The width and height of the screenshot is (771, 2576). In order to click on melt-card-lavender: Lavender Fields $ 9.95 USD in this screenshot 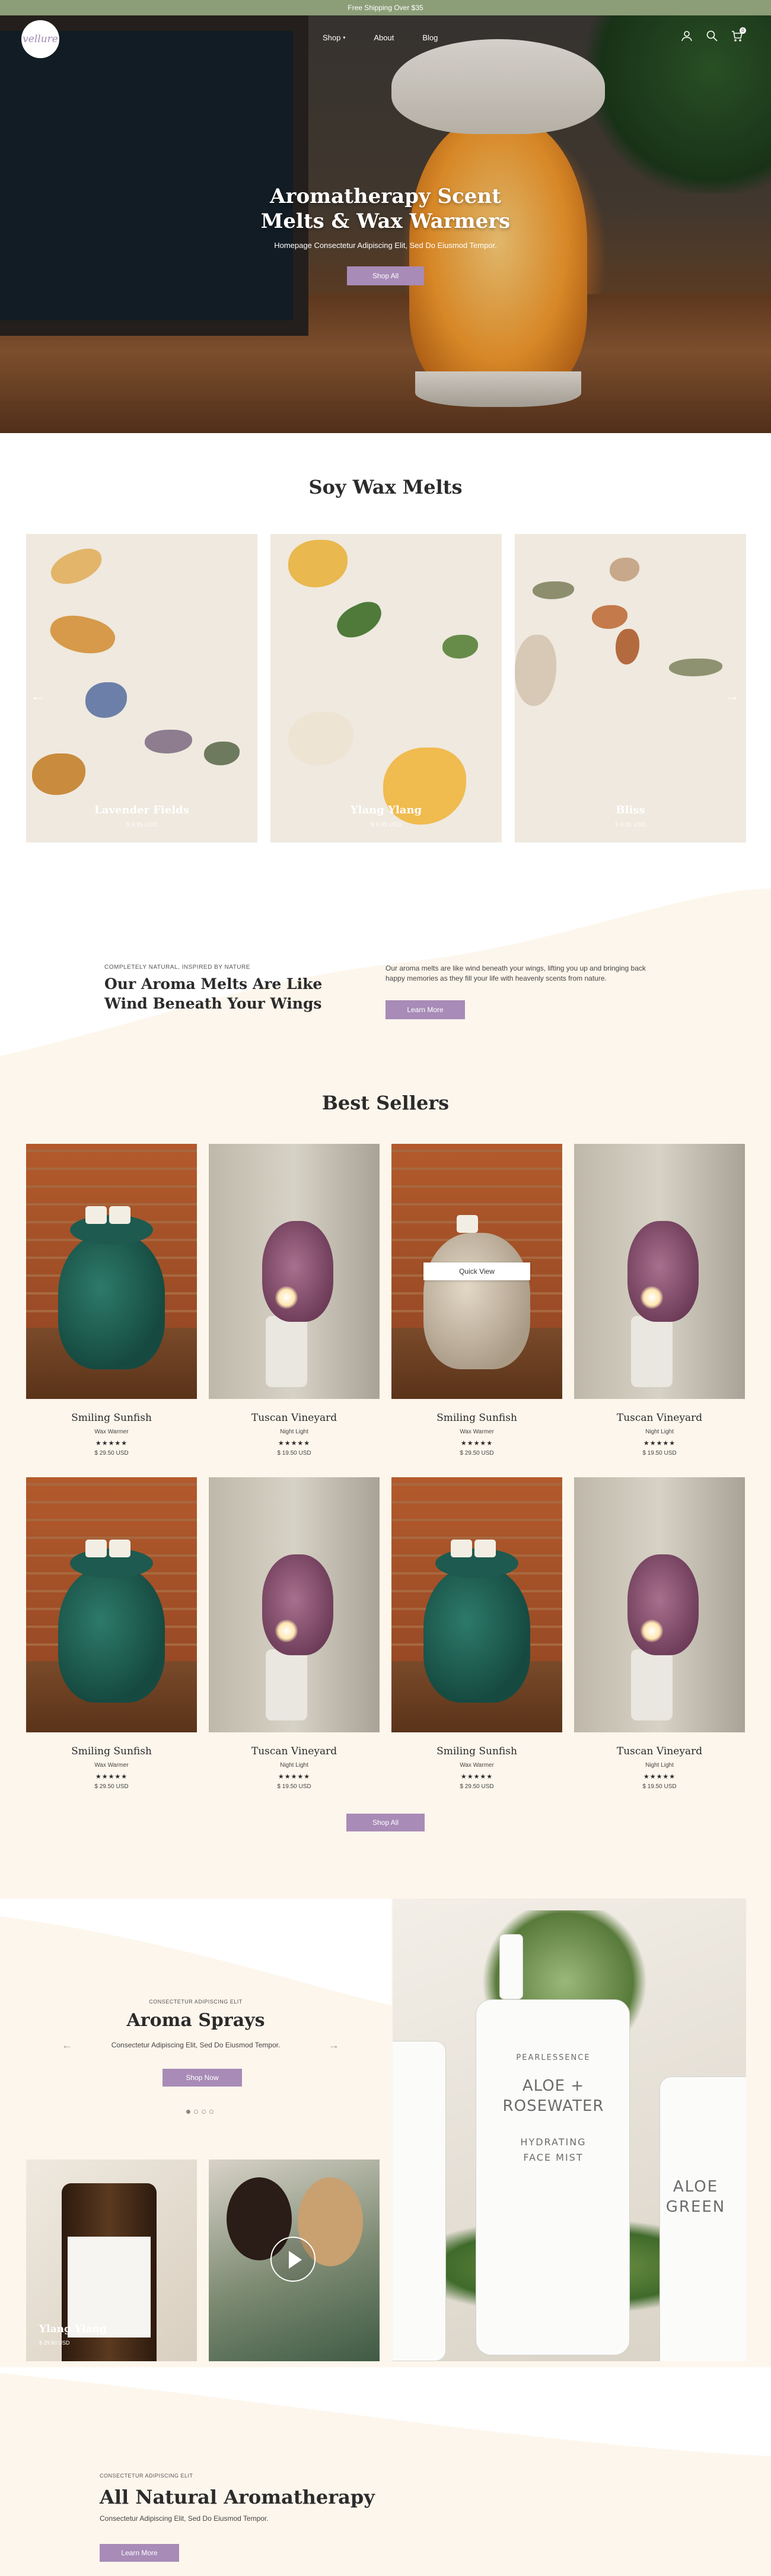, I will do `click(141, 688)`.